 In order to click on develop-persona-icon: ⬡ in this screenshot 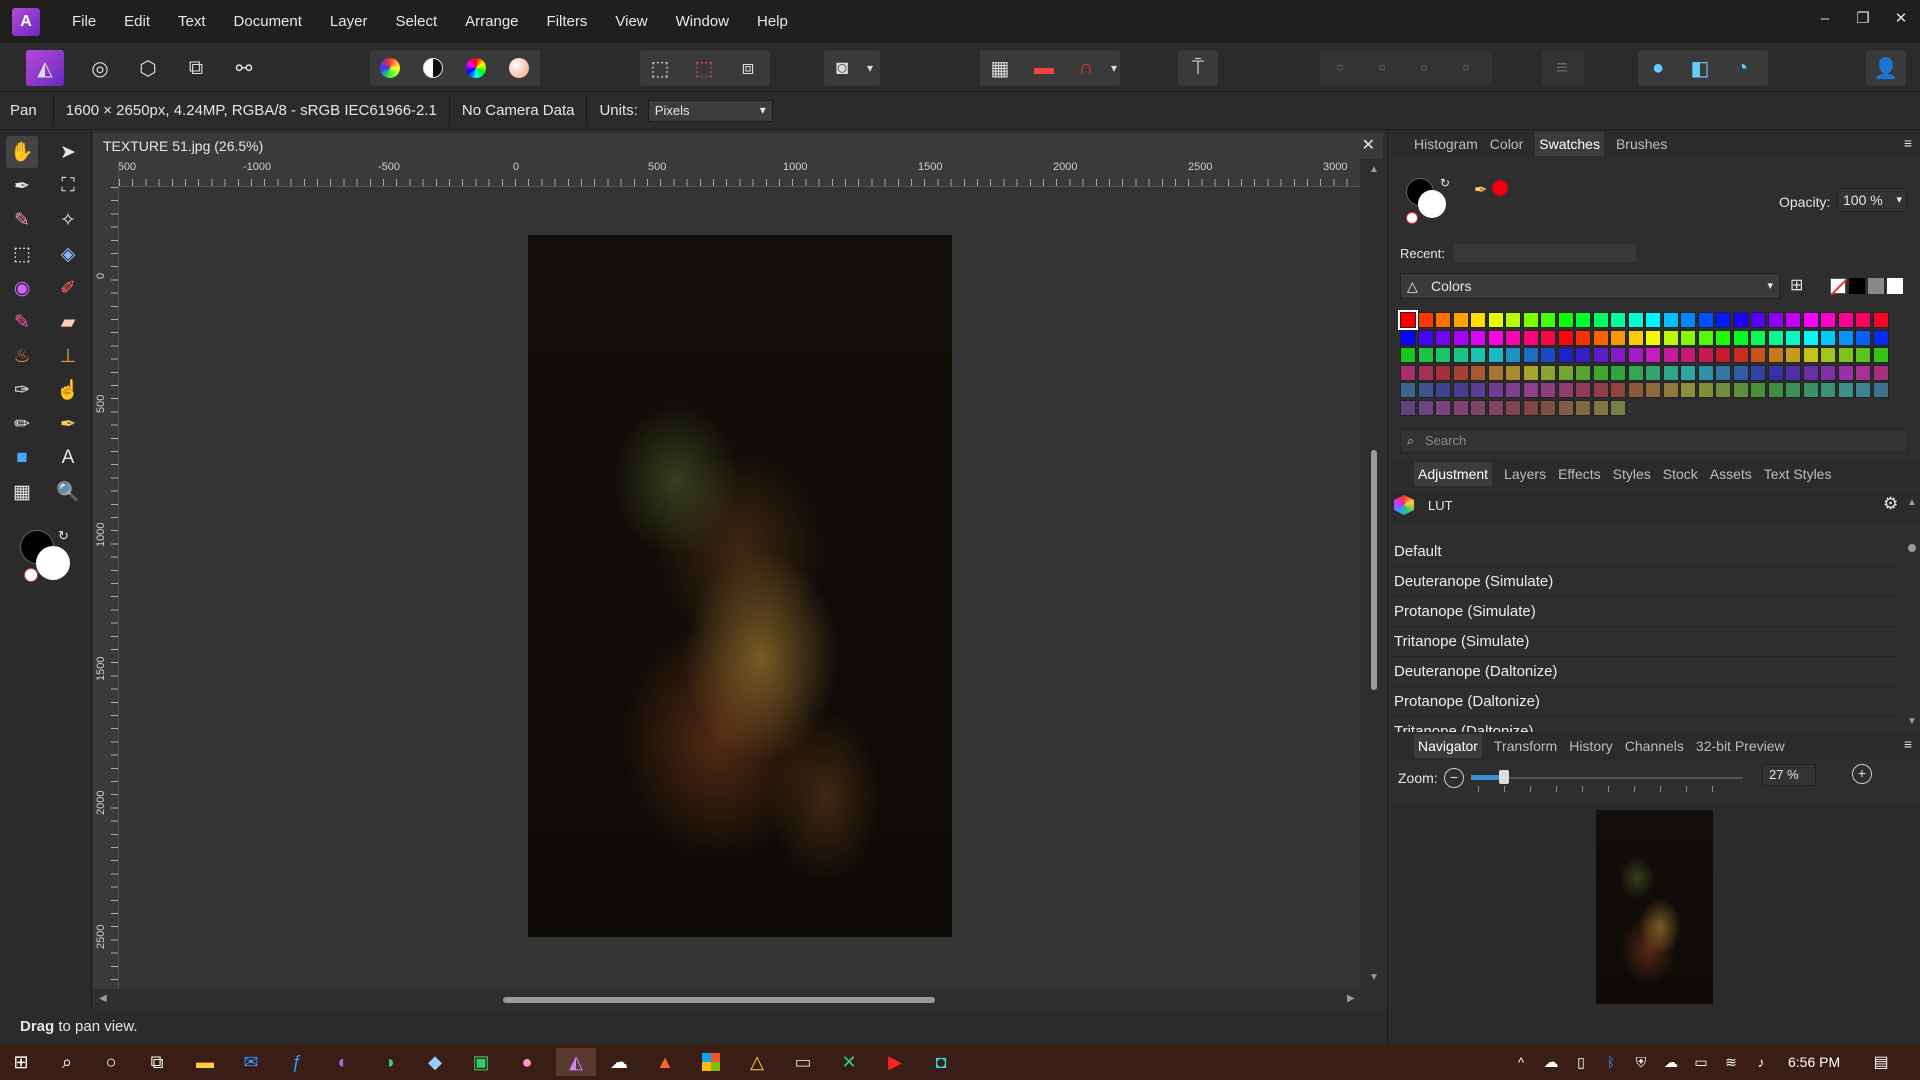, I will do `click(148, 68)`.